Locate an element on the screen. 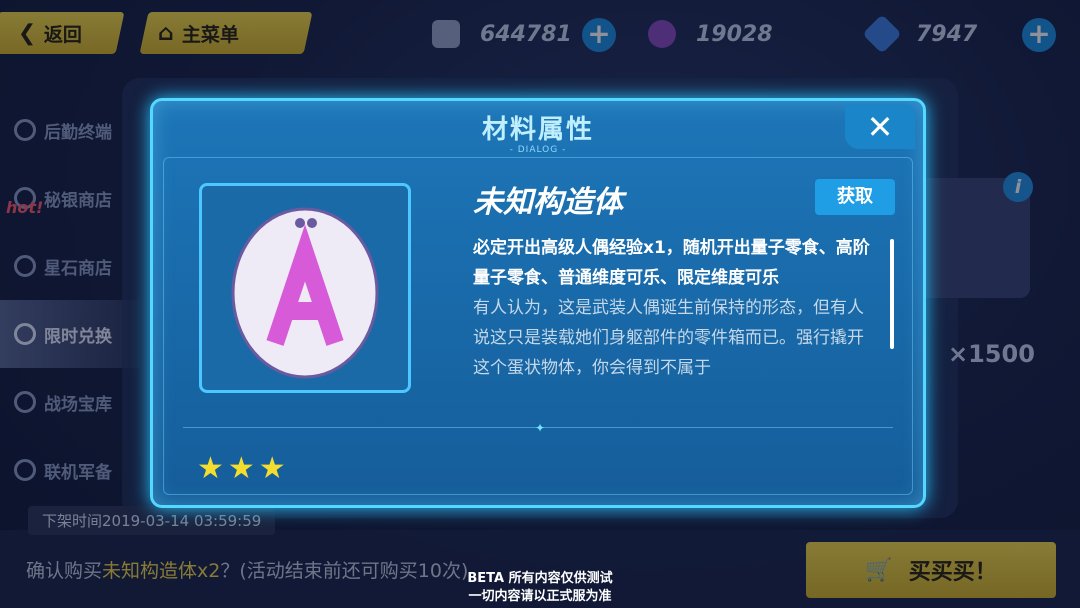 The height and width of the screenshot is (608, 1080). beta-line-2: 一切内容请以正式服为准 is located at coordinates (540, 596).